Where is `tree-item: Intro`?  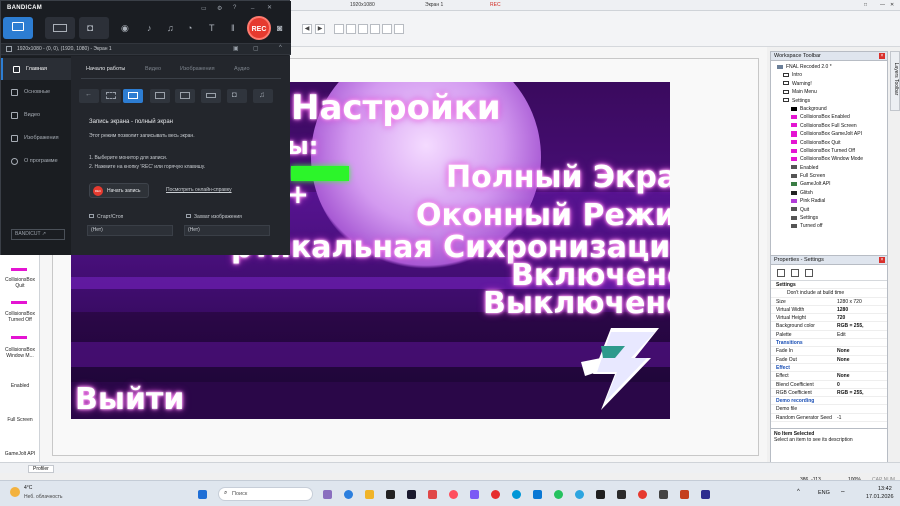 tree-item: Intro is located at coordinates (832, 75).